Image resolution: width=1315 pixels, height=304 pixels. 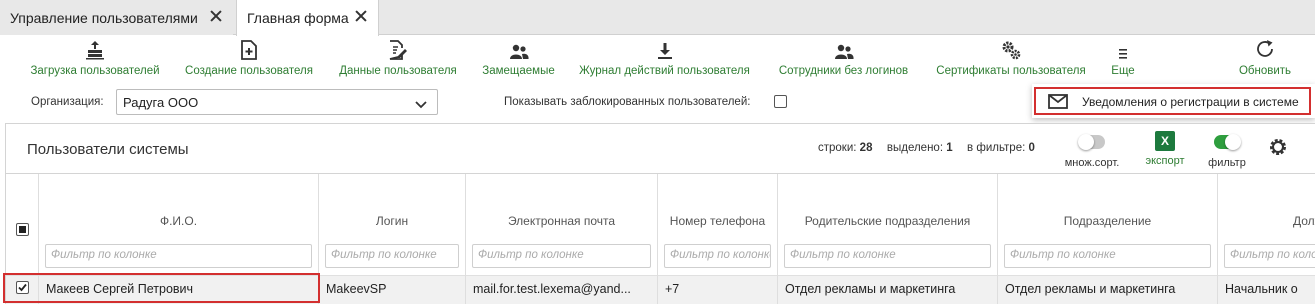 I want to click on multisort-toggle, so click(x=1091, y=142).